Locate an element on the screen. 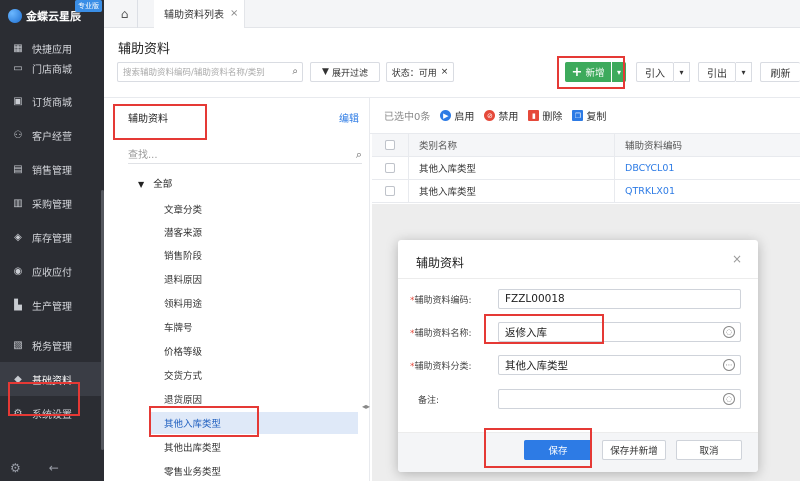  category-field: 其他入库类型 ⋯ is located at coordinates (619, 365).